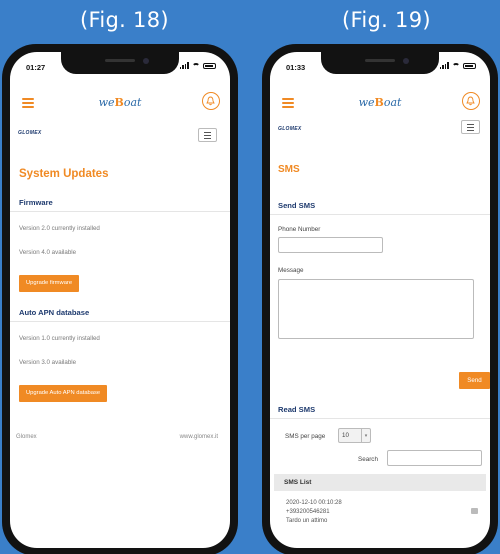  I want to click on firmware-available: Version 4.0 available, so click(48, 252).